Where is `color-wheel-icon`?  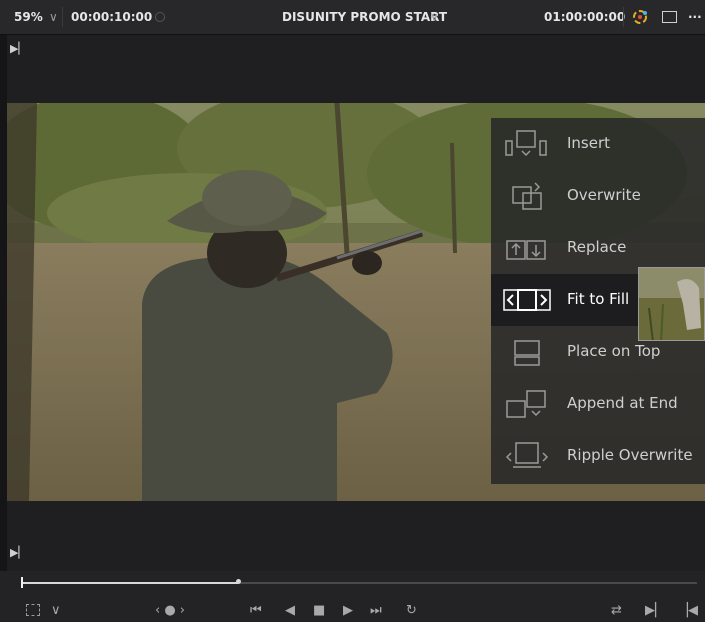
color-wheel-icon is located at coordinates (640, 17).